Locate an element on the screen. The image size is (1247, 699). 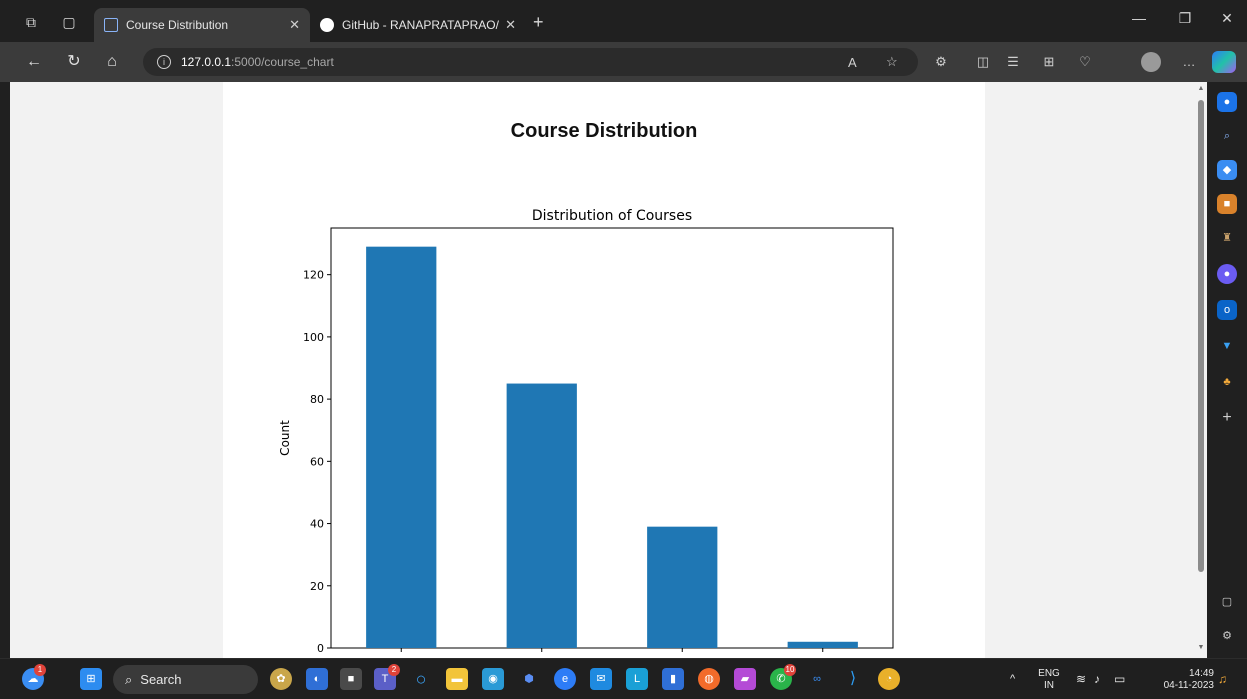
app-notes-icon: ▮ is located at coordinates (673, 679).